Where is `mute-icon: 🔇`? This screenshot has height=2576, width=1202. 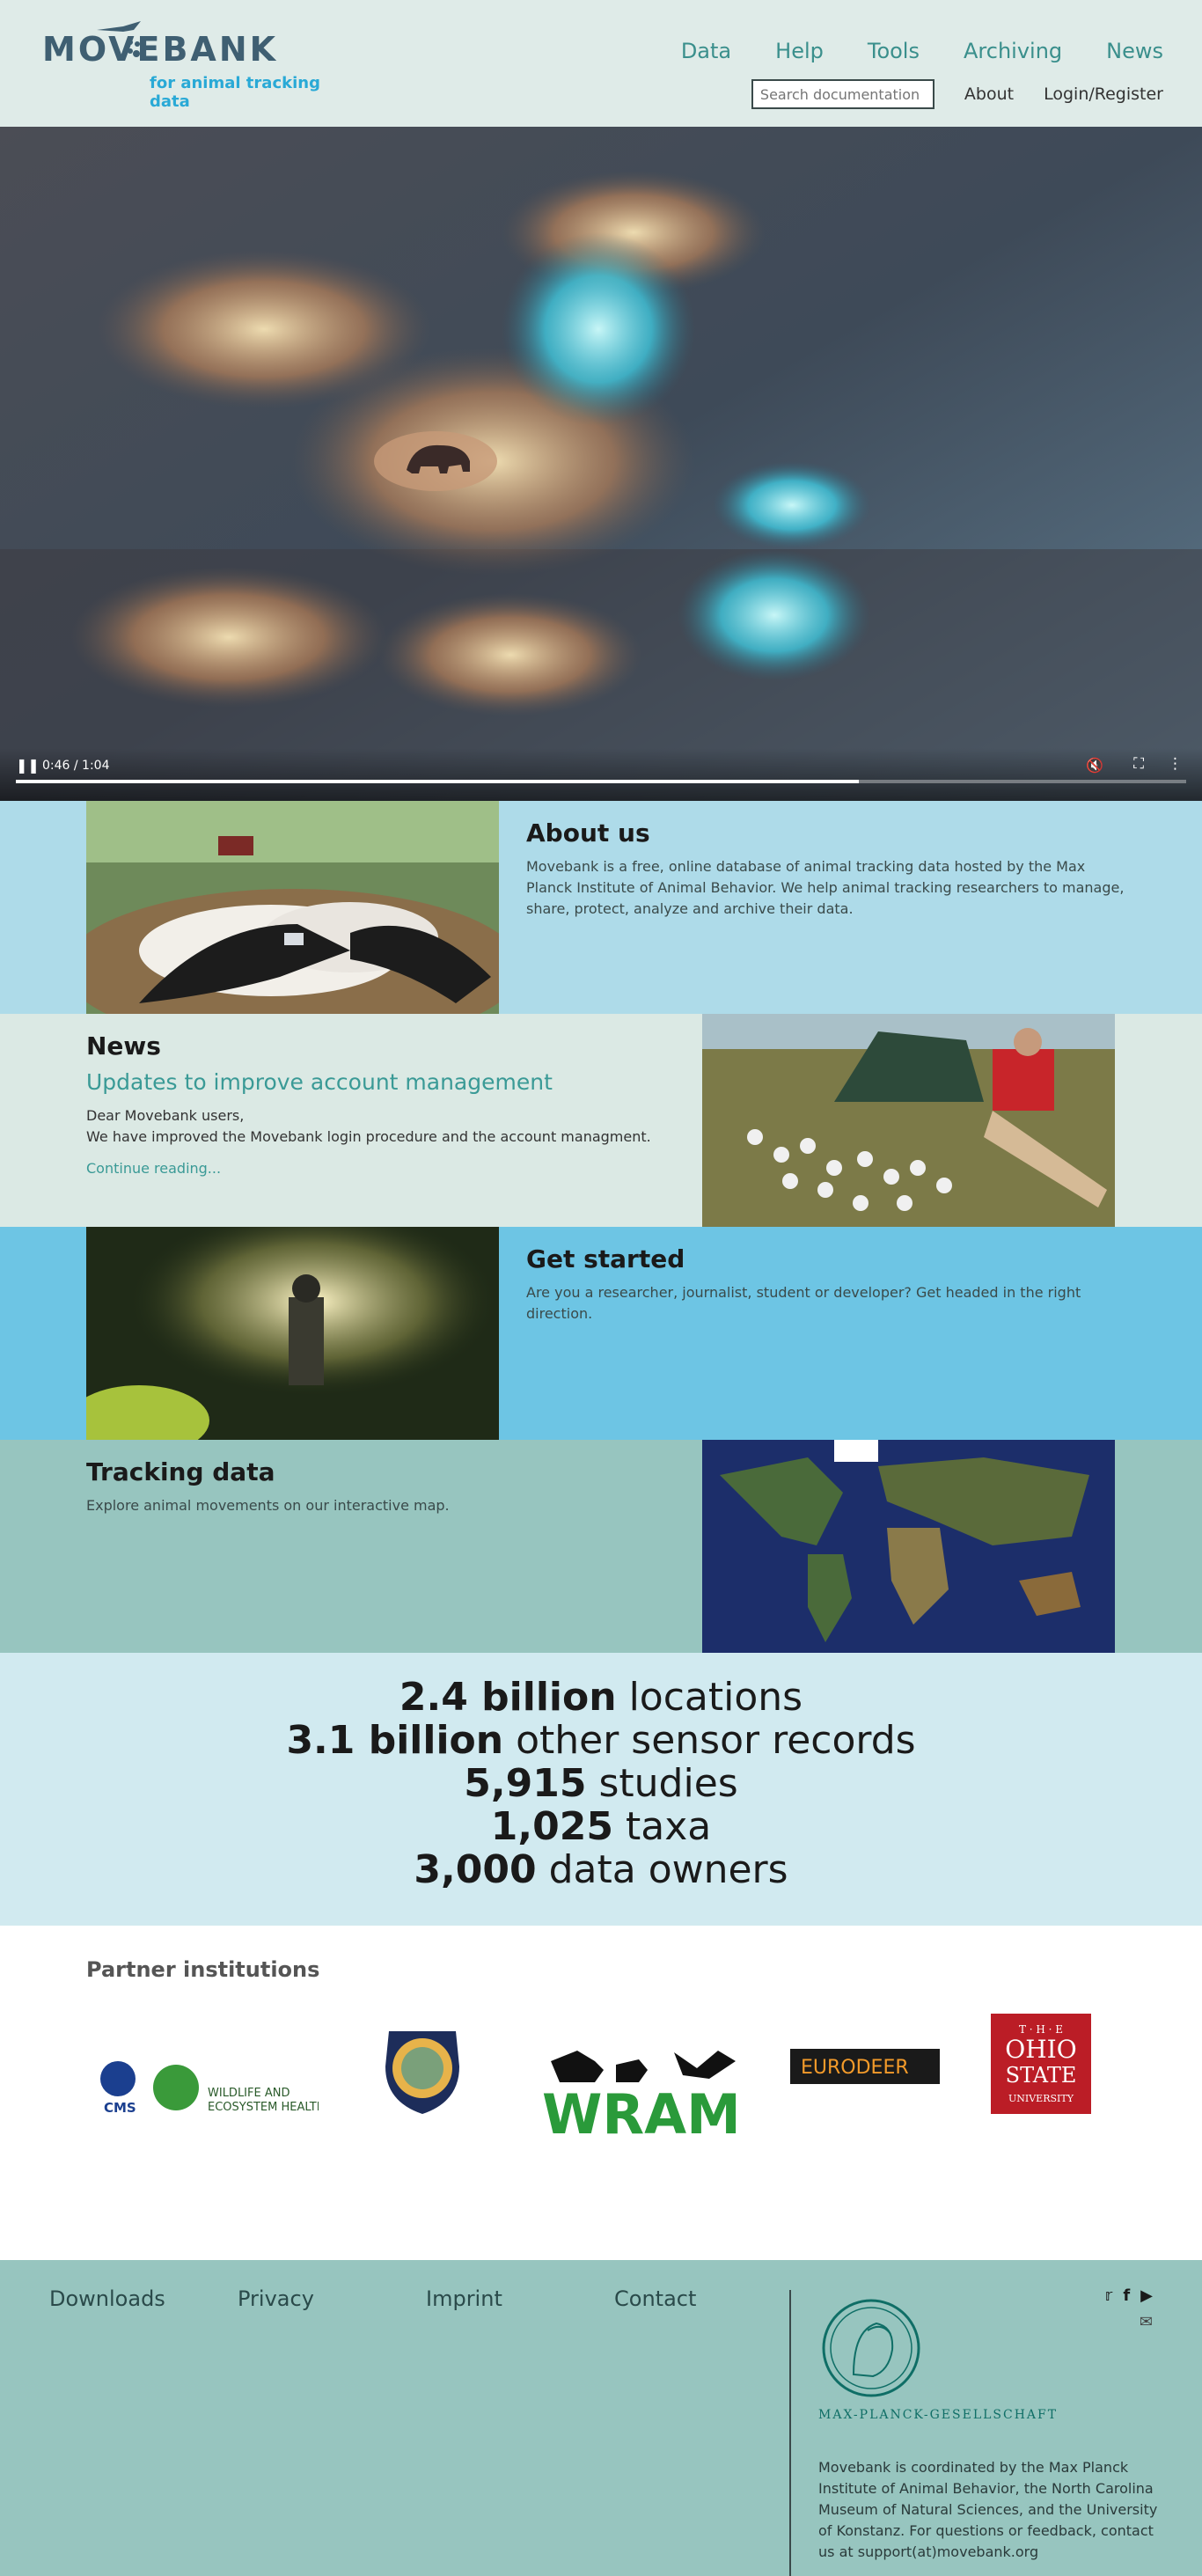
mute-icon: 🔇 is located at coordinates (1094, 765).